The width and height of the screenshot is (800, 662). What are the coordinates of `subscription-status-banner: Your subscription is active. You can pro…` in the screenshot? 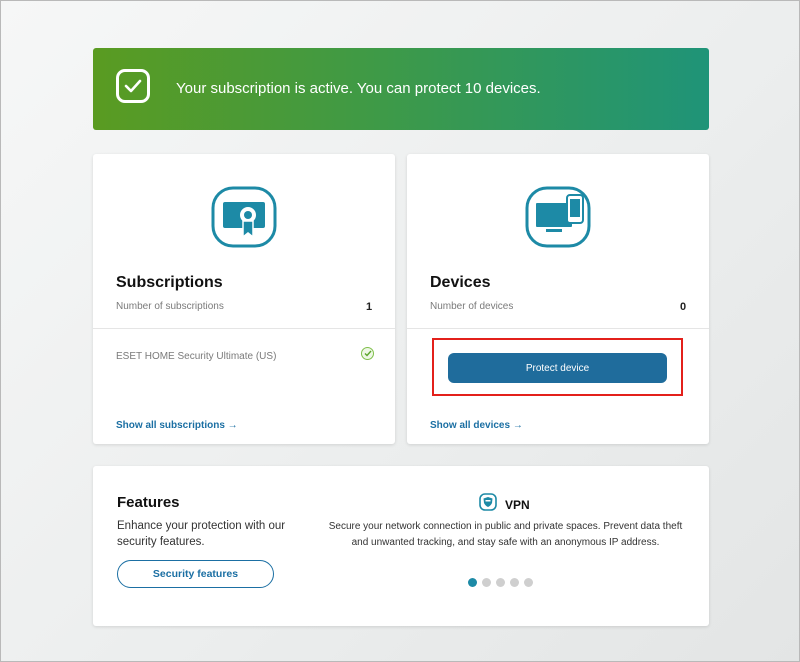 It's located at (401, 89).